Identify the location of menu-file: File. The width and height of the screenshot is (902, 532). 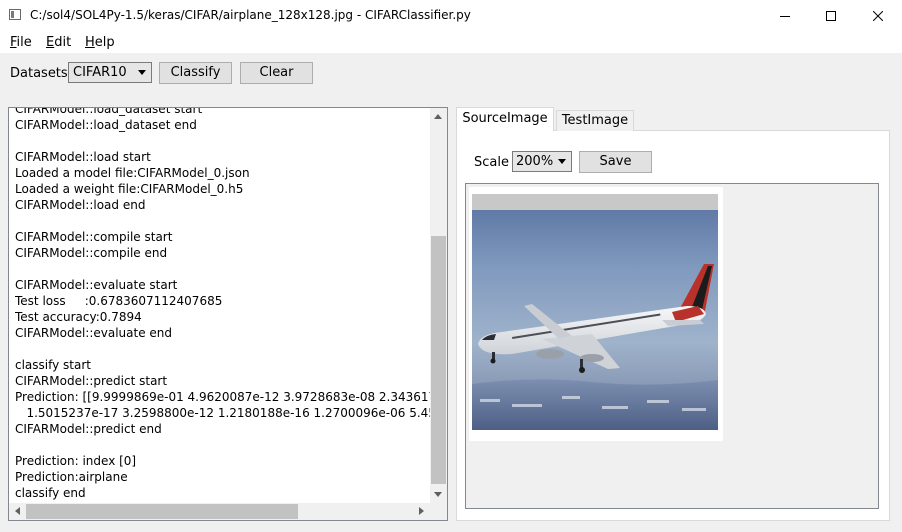
(21, 42).